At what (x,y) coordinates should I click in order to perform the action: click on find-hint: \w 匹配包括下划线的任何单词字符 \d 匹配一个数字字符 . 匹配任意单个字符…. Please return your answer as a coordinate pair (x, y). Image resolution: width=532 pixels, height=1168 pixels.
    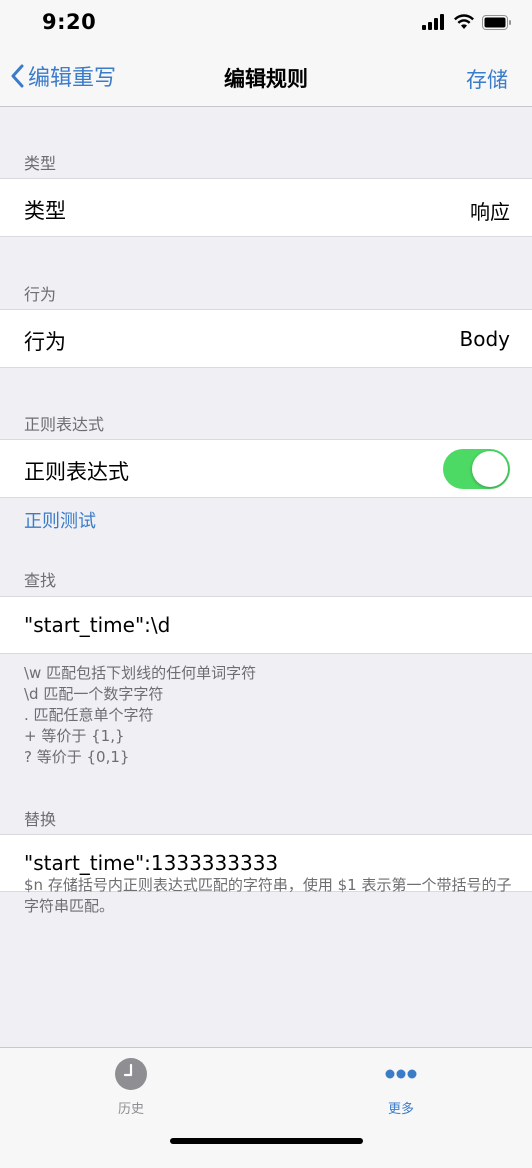
    Looking at the image, I should click on (140, 715).